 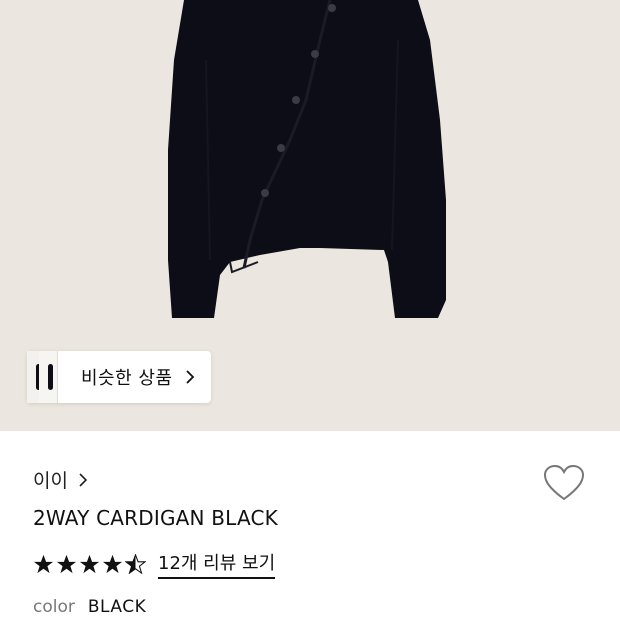 I want to click on color-label: color, so click(x=54, y=607).